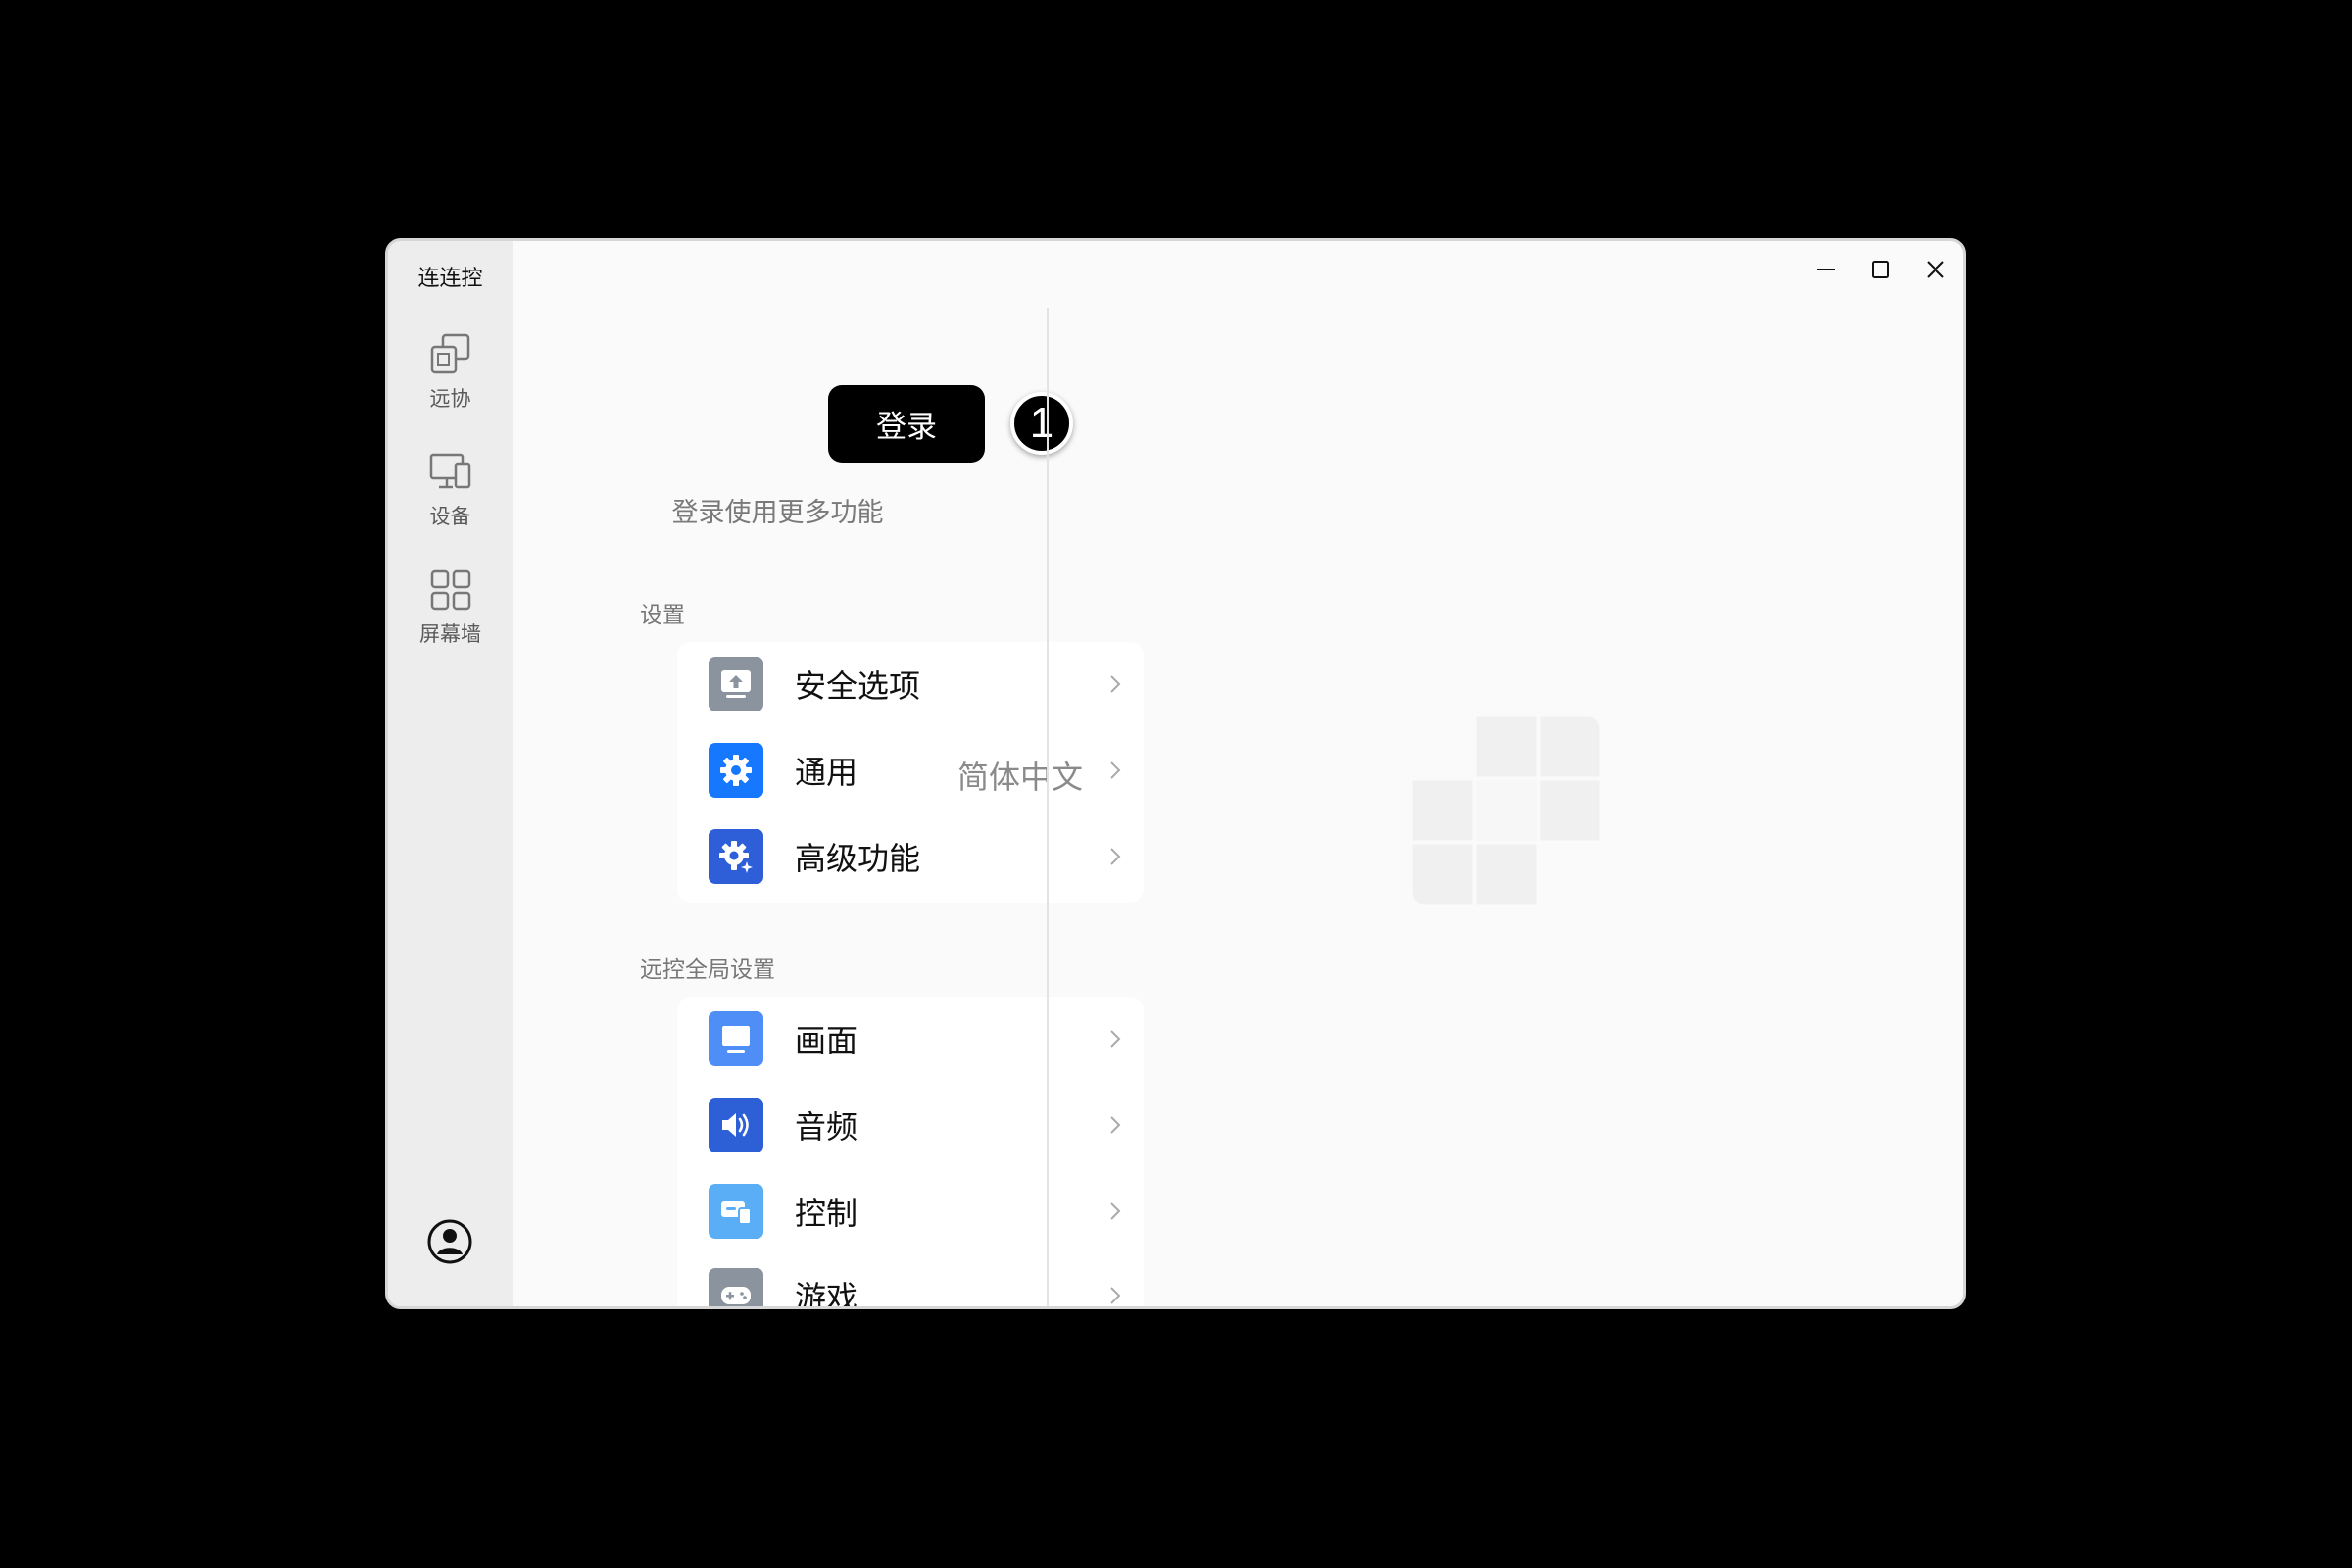 The width and height of the screenshot is (2352, 1568). I want to click on remote-item-label: 画面, so click(826, 1040).